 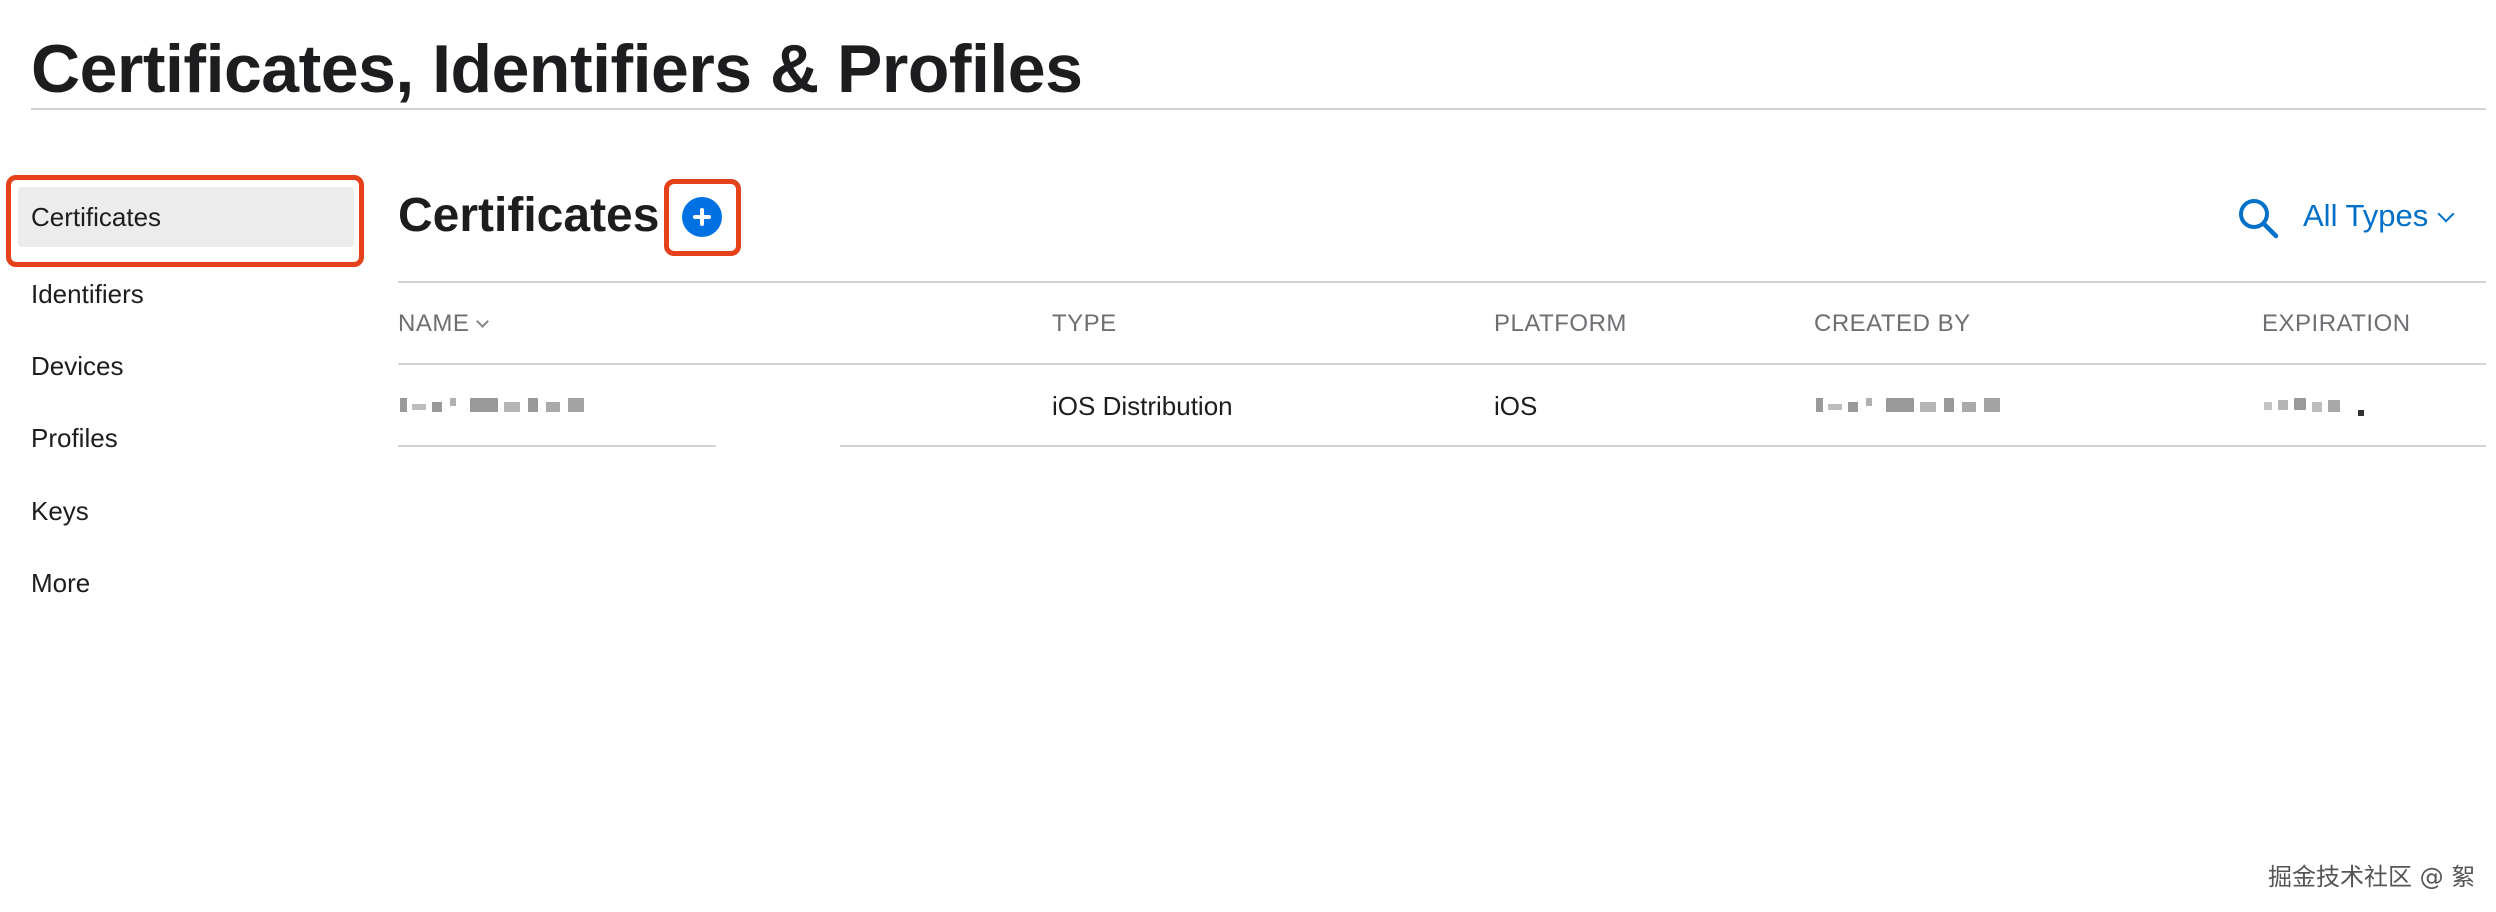 I want to click on section-title: Certificates, so click(x=529, y=215).